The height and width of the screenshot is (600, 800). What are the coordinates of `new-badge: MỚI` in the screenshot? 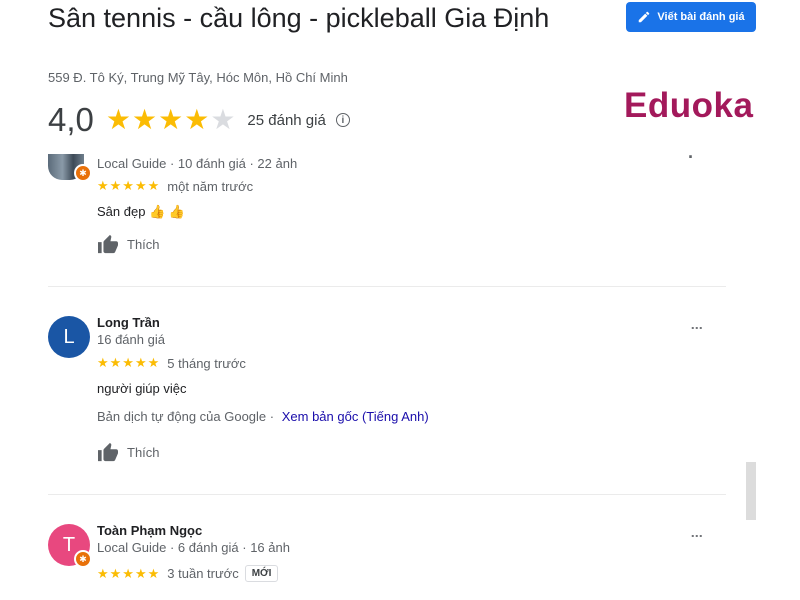 It's located at (261, 573).